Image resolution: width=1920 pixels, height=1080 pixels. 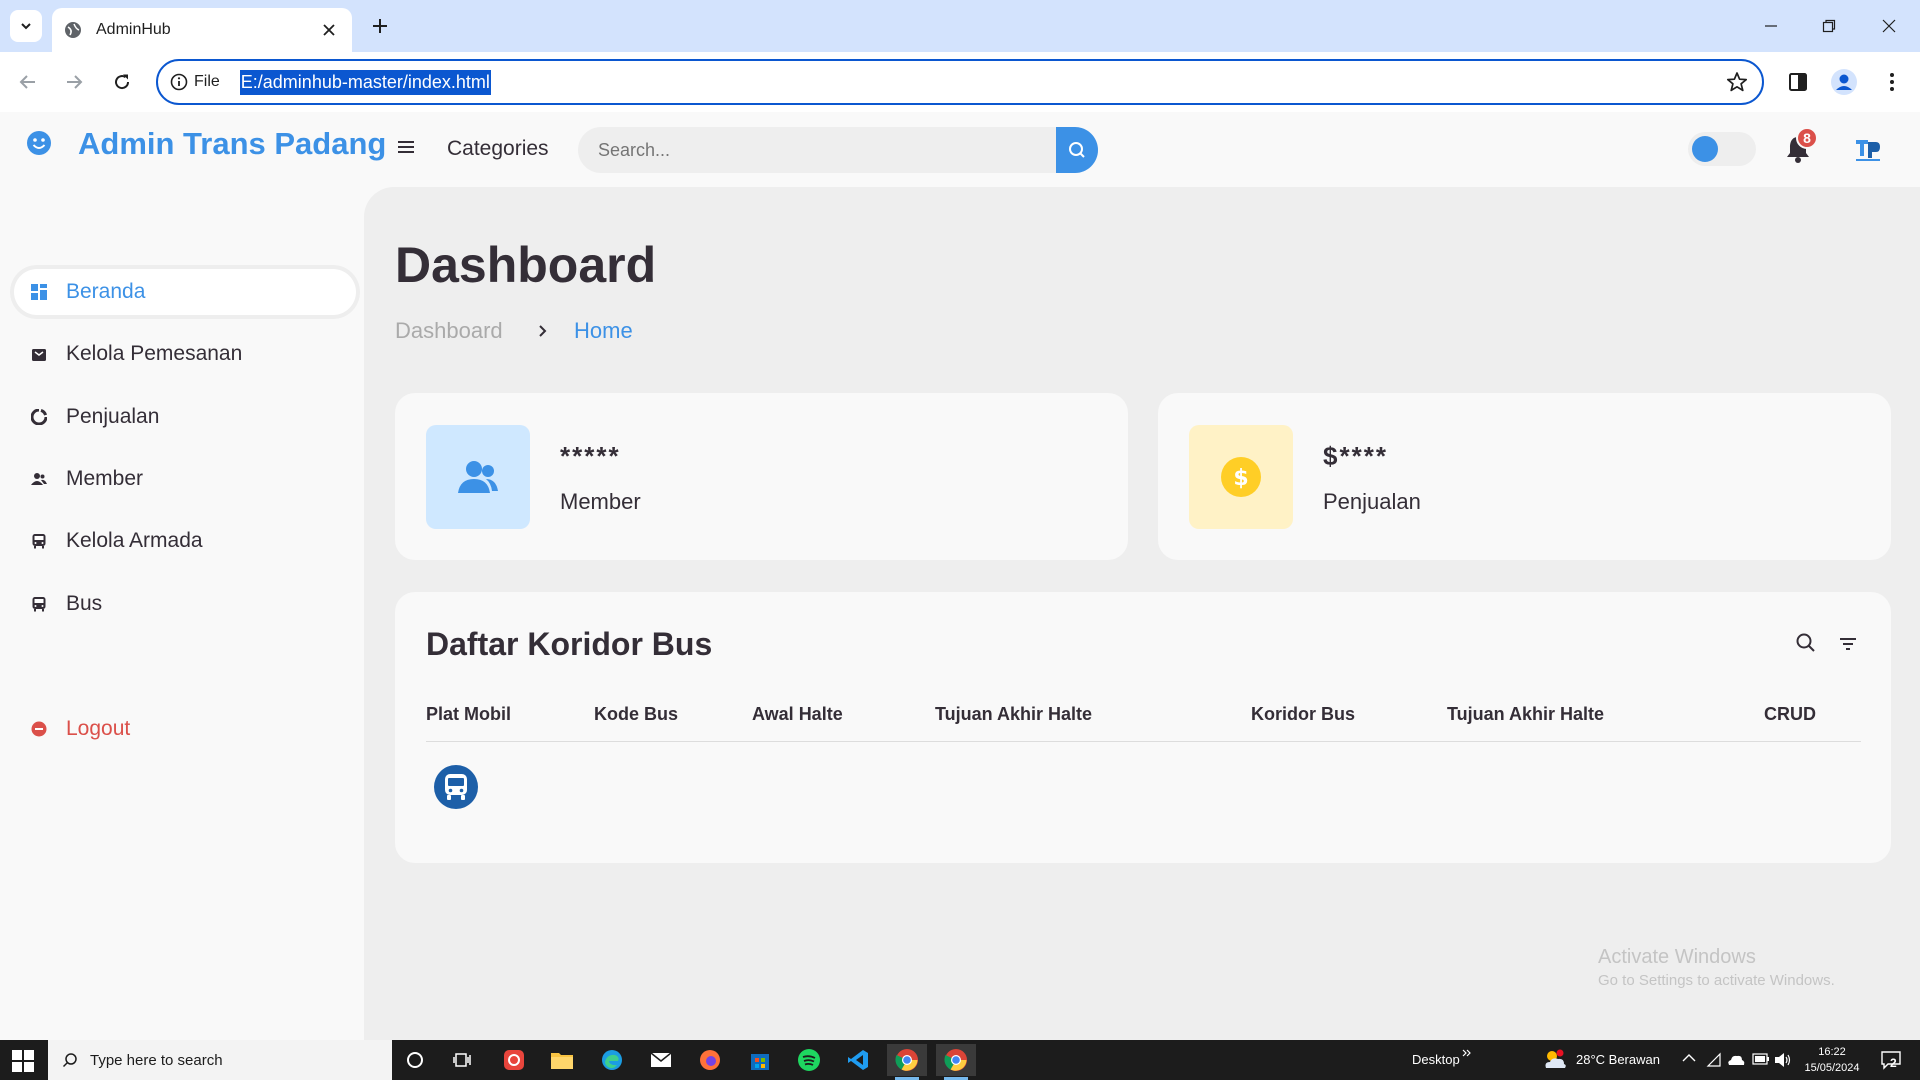 I want to click on breadcrumb-dashboard: Dashboard, so click(x=449, y=331).